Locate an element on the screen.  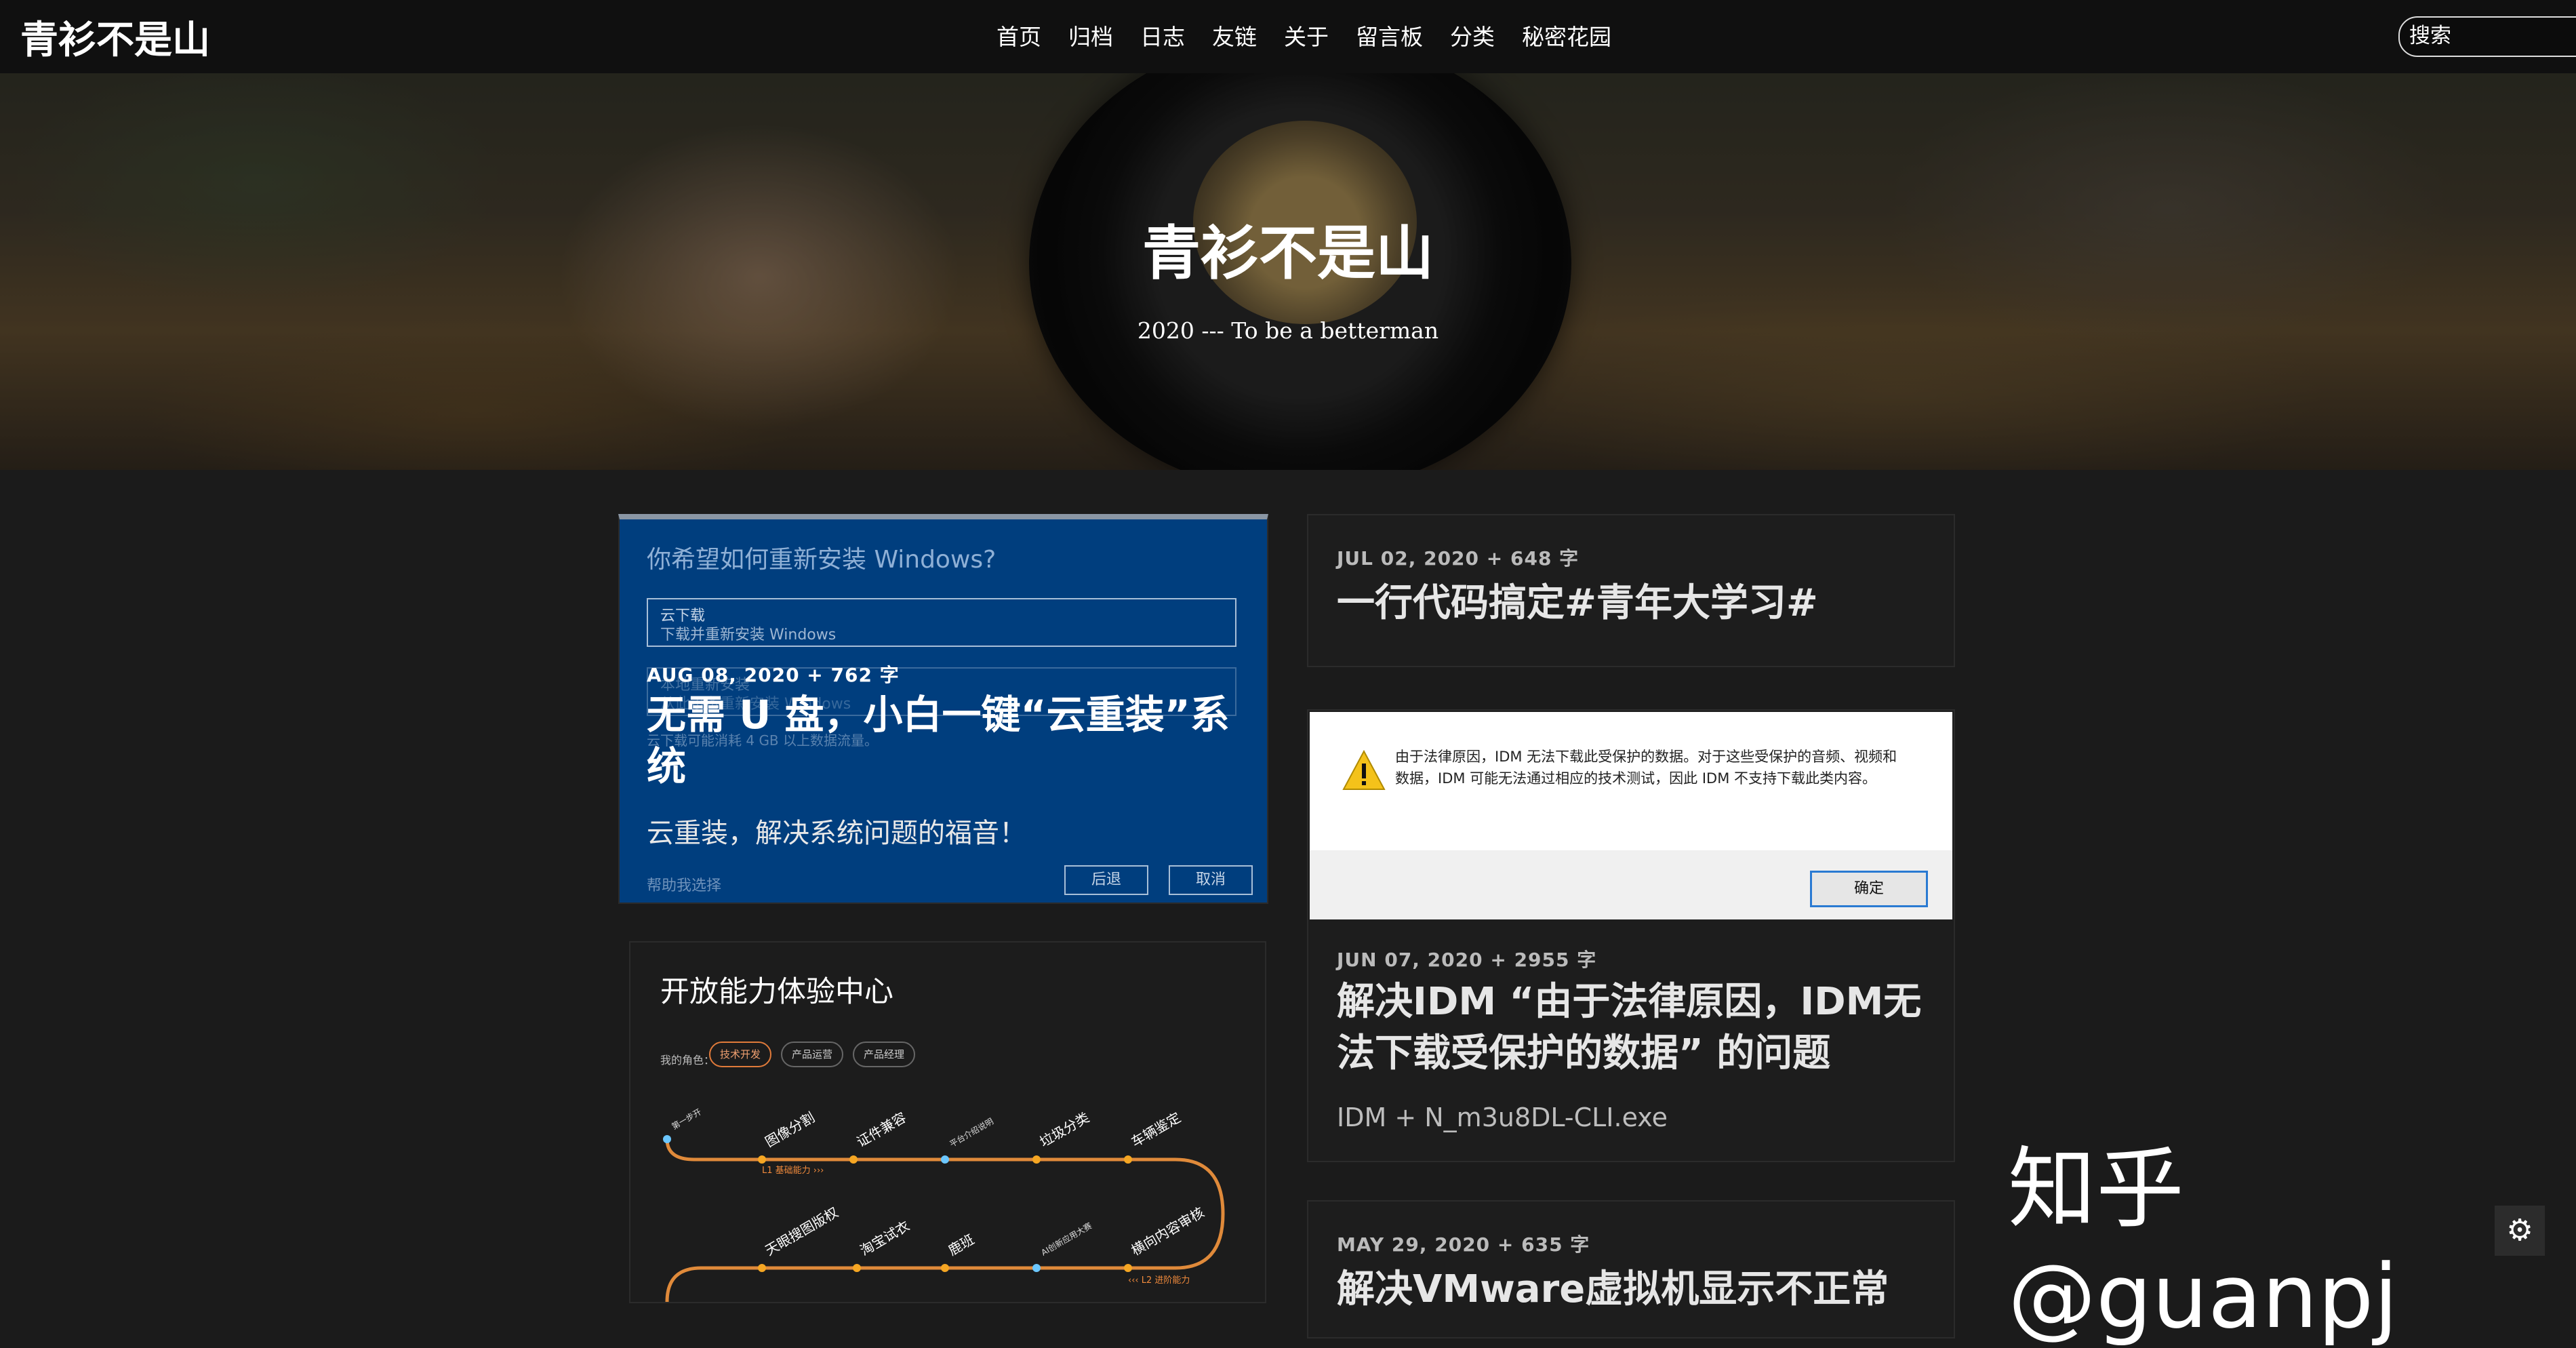
role-chip-ops: 产品运营 is located at coordinates (812, 1054).